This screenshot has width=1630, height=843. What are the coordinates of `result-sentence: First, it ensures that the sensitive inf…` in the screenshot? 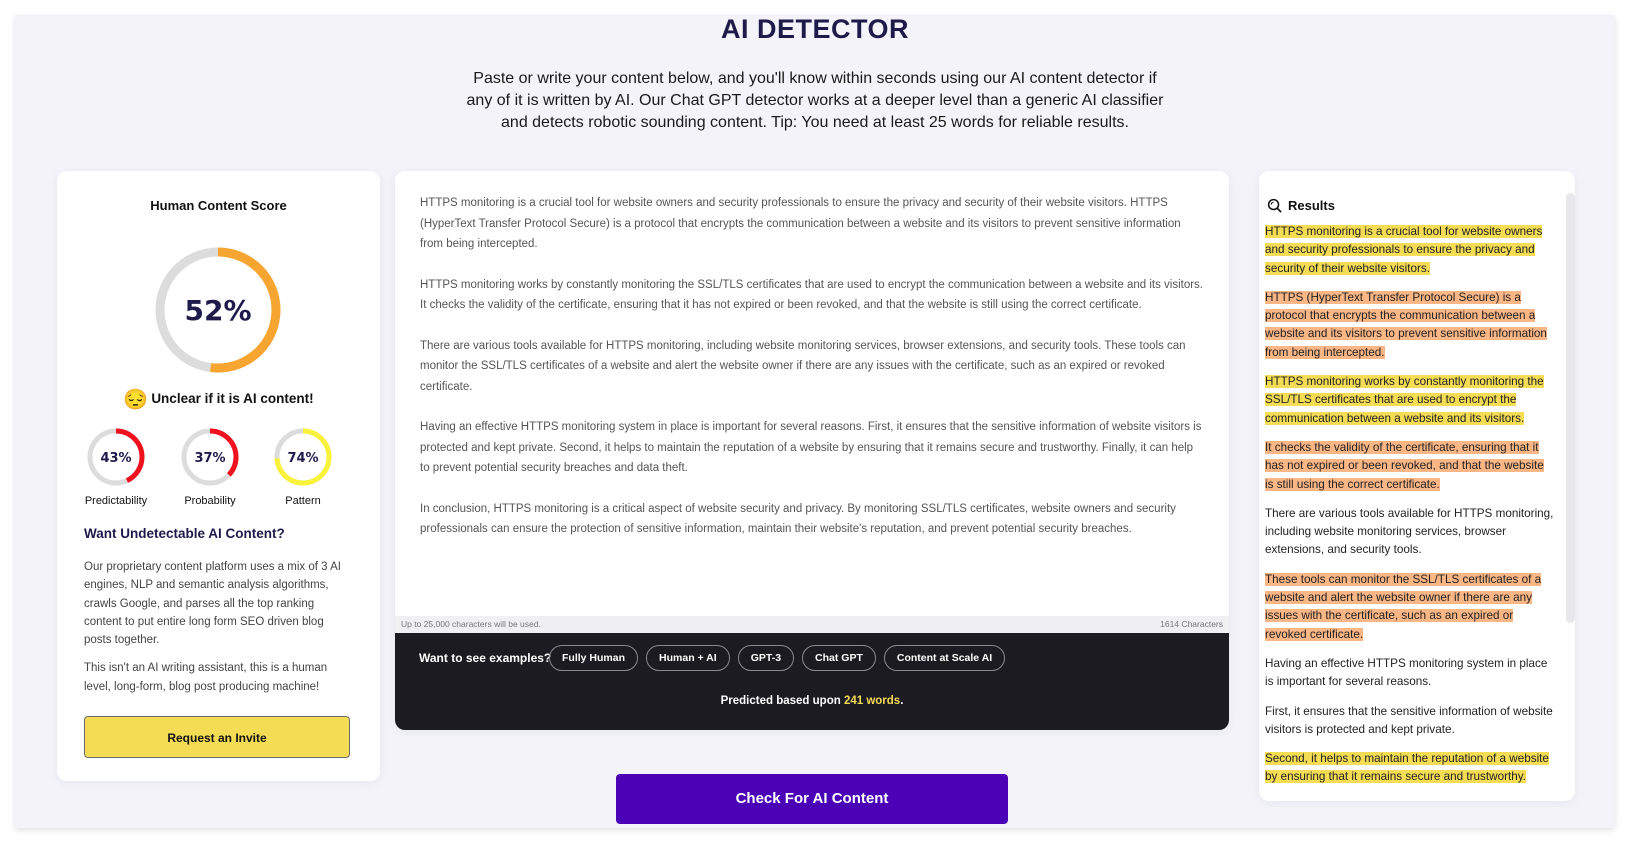 It's located at (1410, 721).